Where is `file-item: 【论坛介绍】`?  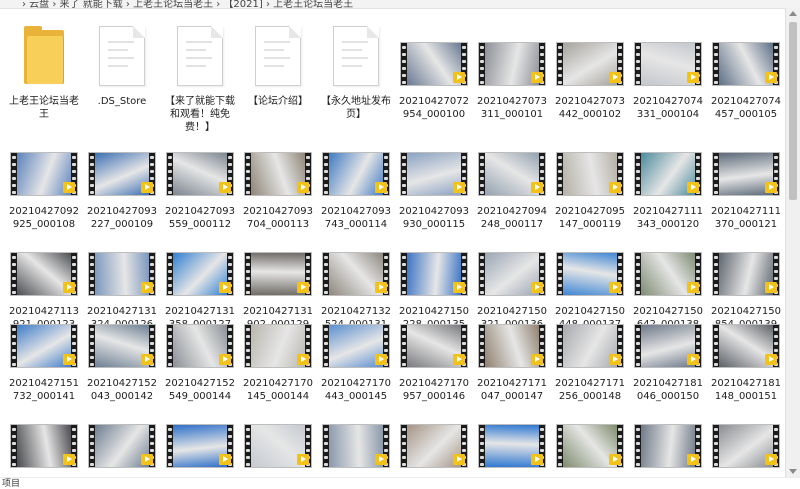 file-item: 【论坛介绍】 is located at coordinates (278, 62).